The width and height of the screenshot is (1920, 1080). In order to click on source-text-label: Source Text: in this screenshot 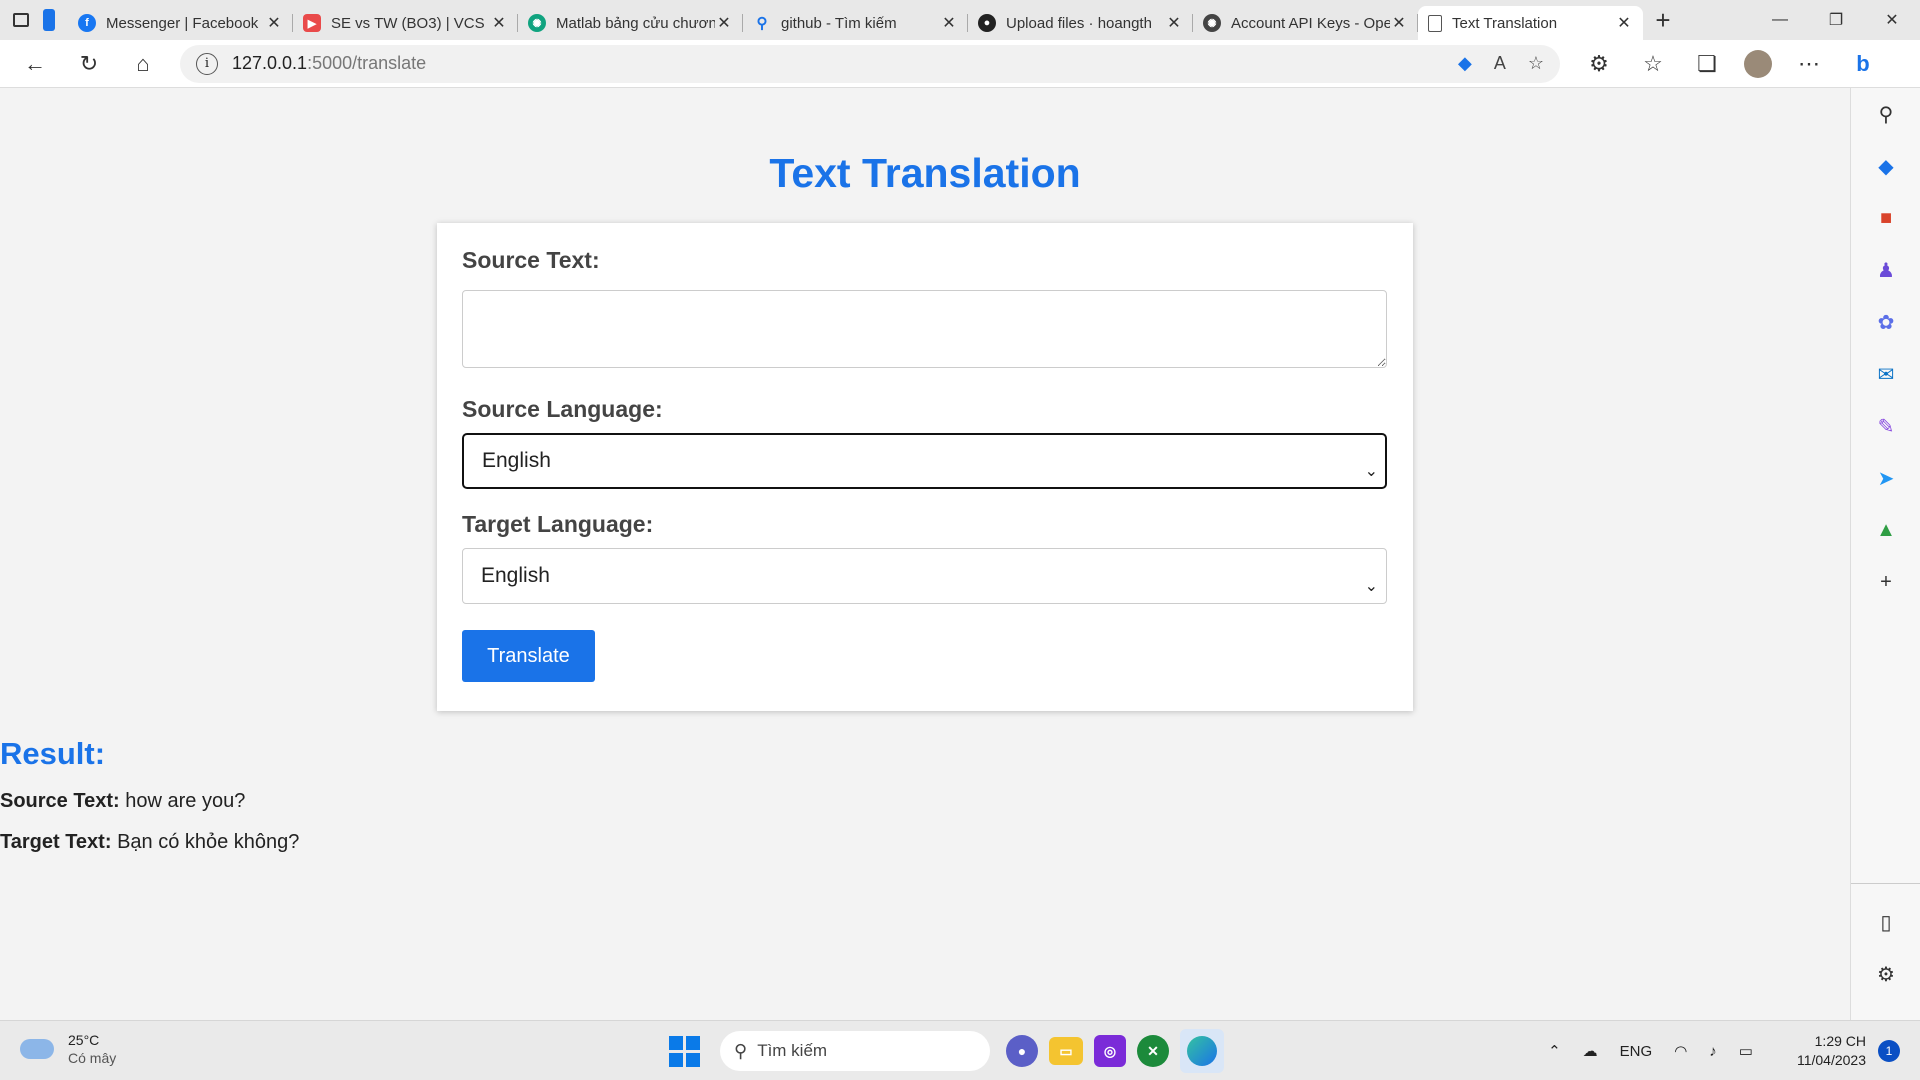, I will do `click(531, 260)`.